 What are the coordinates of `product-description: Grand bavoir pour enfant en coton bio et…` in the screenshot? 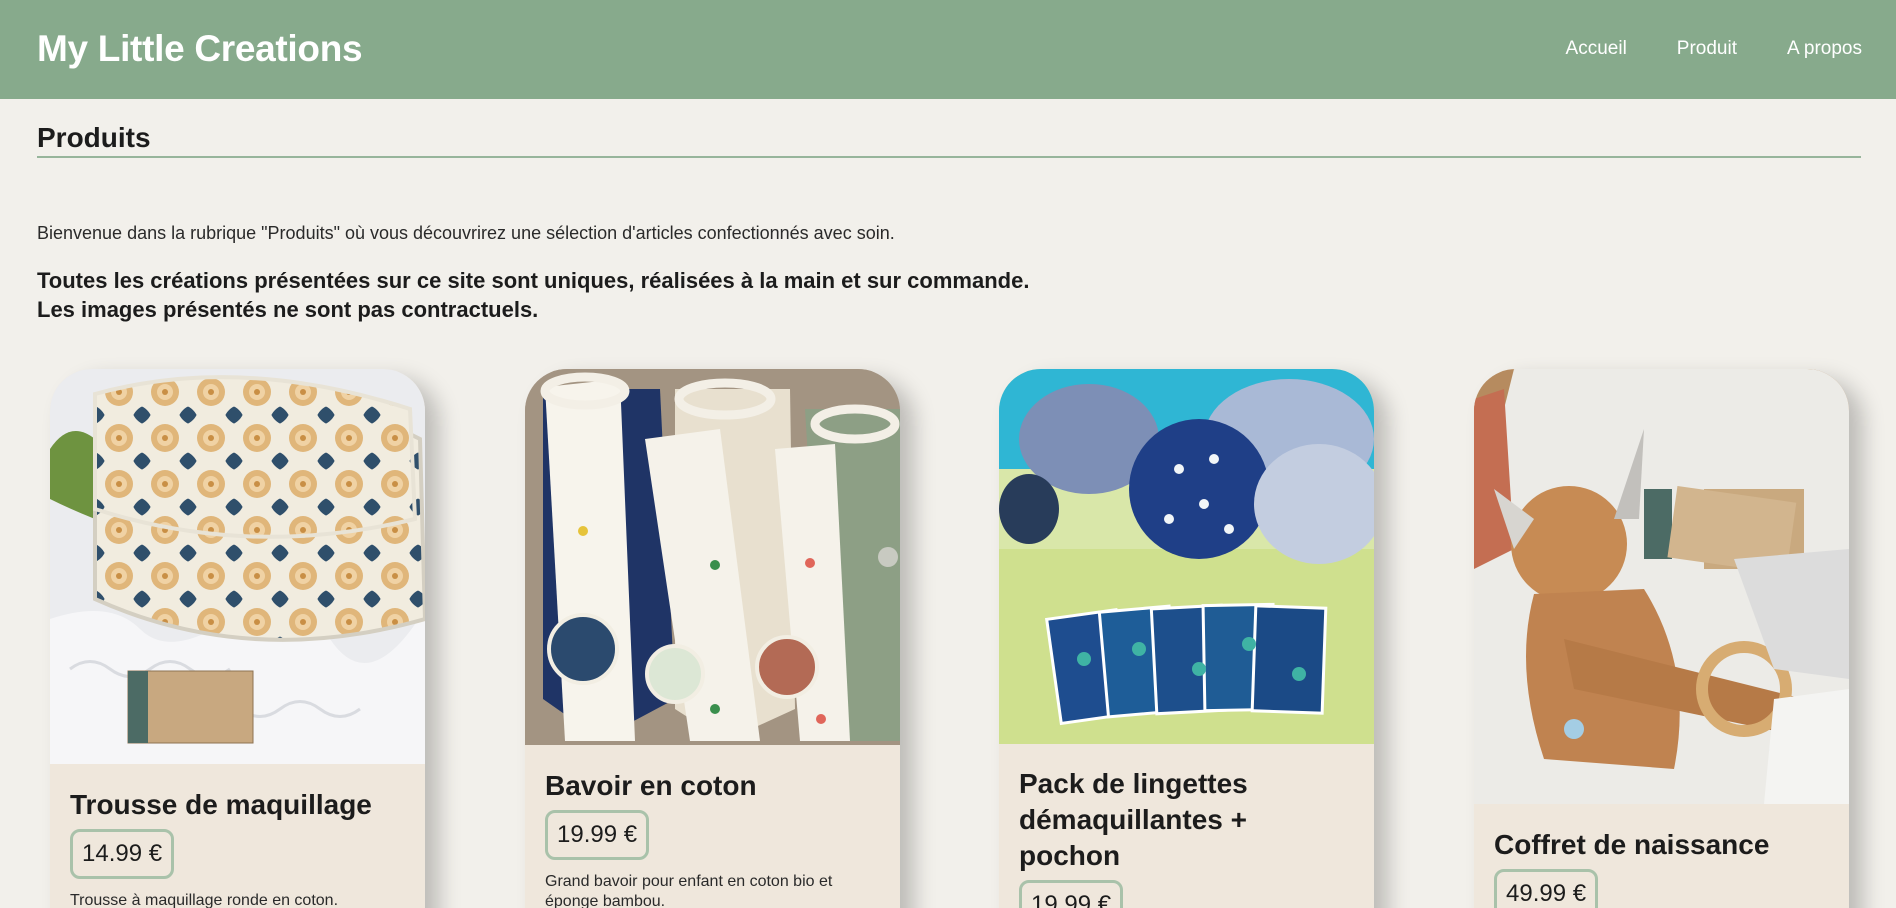 It's located at (689, 890).